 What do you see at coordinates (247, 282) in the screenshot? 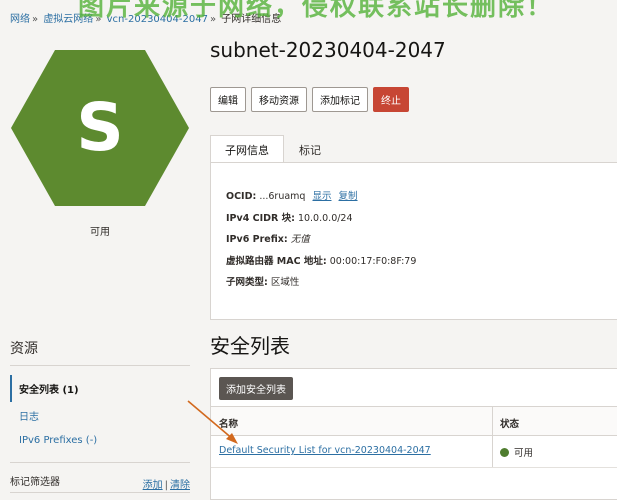
I see `subnet-type-label: 子网类型:` at bounding box center [247, 282].